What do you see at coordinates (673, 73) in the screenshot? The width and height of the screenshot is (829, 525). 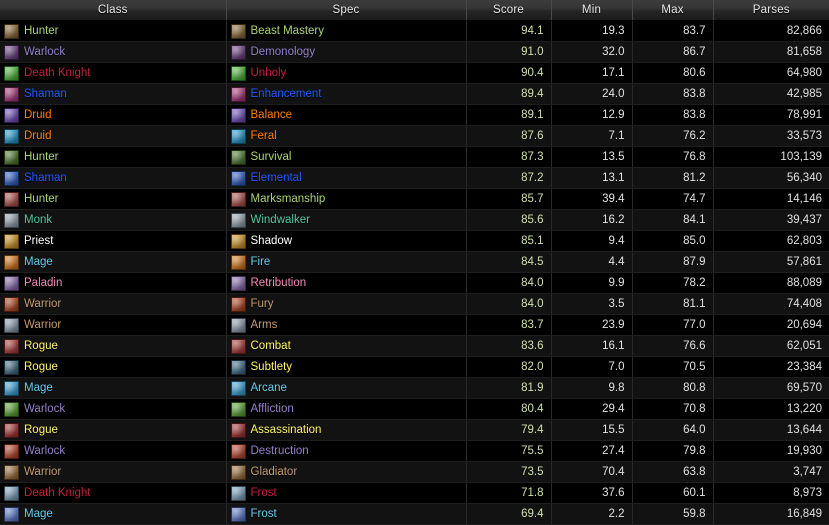 I see `cell-max: 80.6` at bounding box center [673, 73].